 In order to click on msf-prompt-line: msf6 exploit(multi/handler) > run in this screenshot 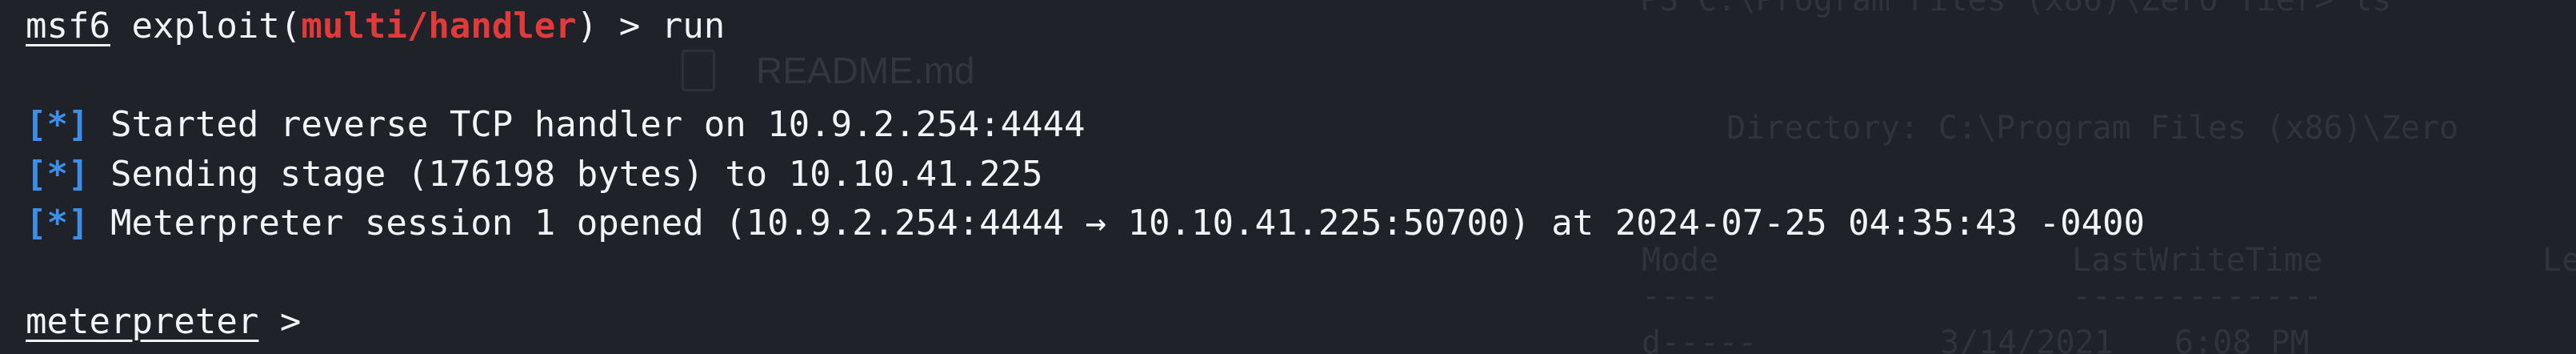, I will do `click(1301, 27)`.